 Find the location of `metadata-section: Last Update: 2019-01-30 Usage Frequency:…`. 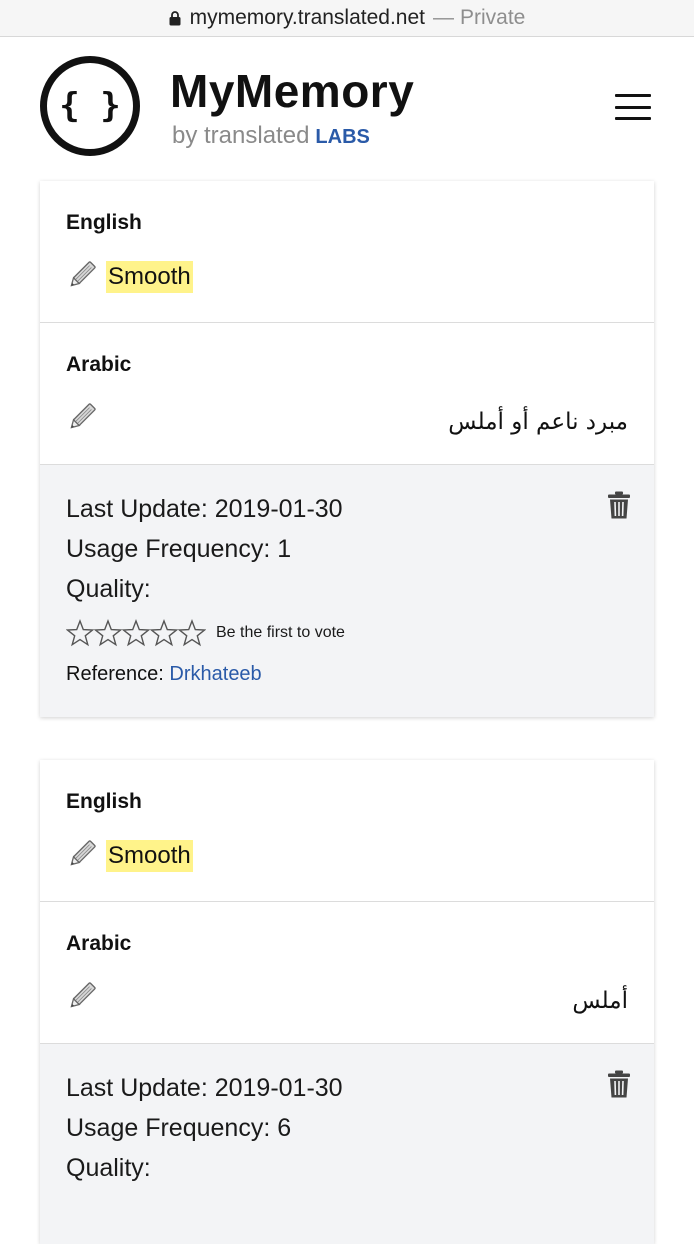

metadata-section: Last Update: 2019-01-30 Usage Frequency:… is located at coordinates (347, 1144).